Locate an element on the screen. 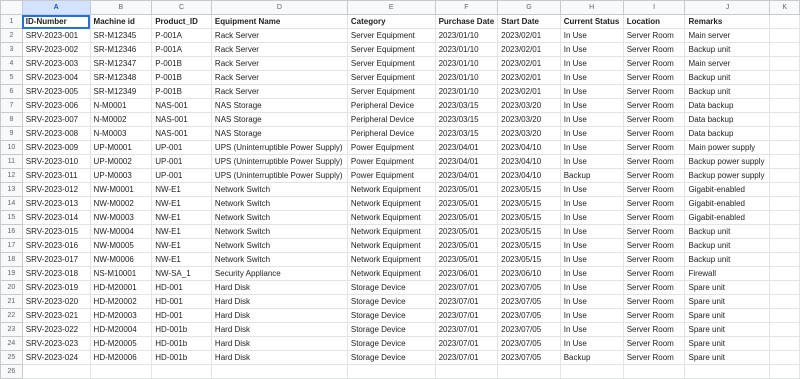 This screenshot has width=800, height=379. column-header-b: B is located at coordinates (121, 7).